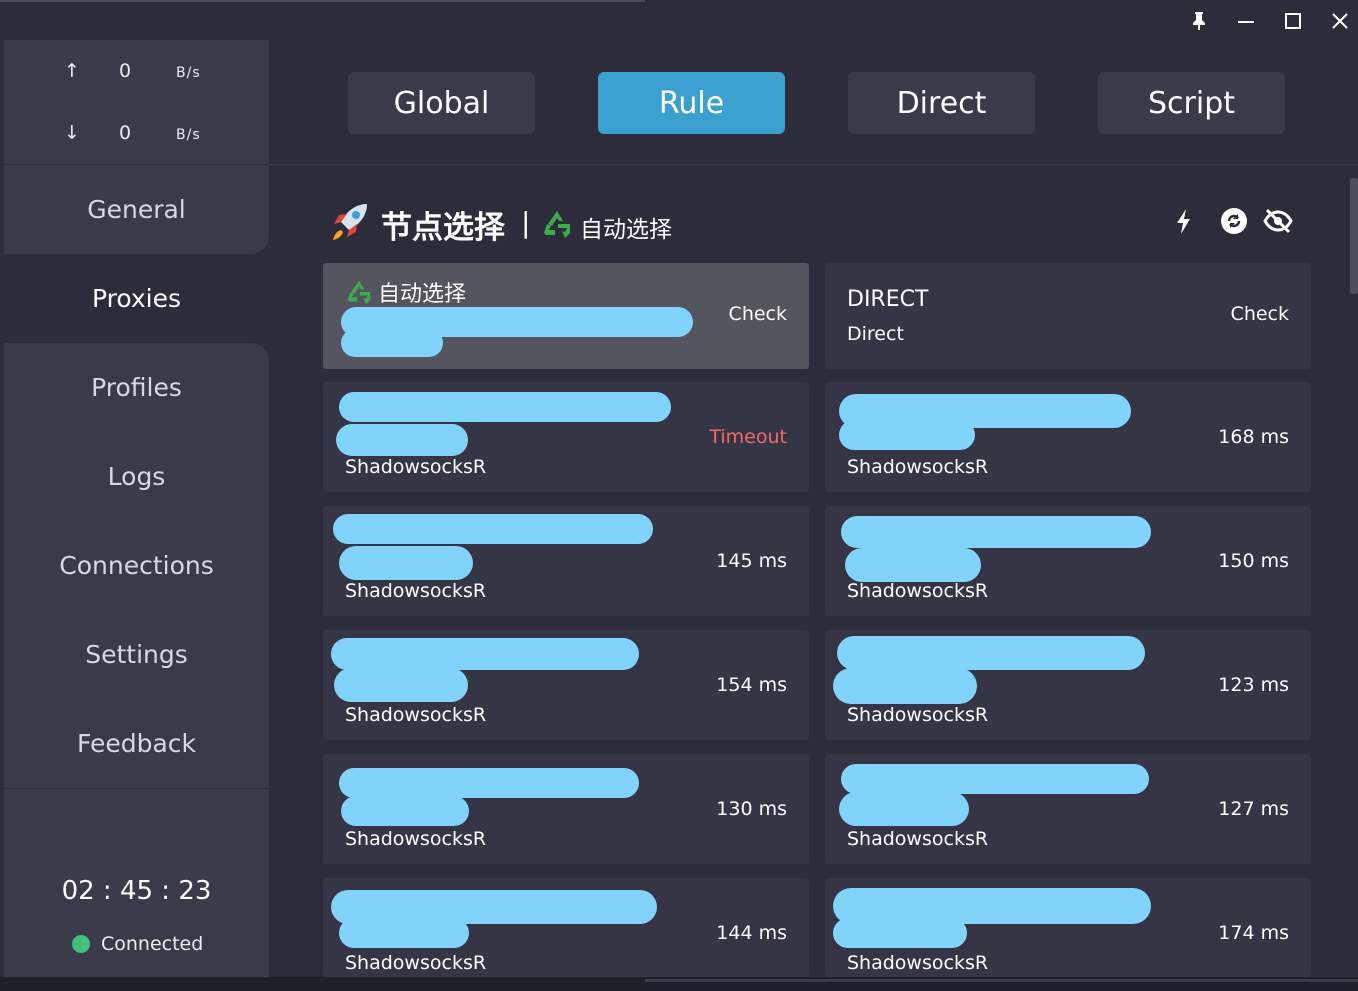  I want to click on proxy-card: ShadowsocksR Timeout, so click(566, 437).